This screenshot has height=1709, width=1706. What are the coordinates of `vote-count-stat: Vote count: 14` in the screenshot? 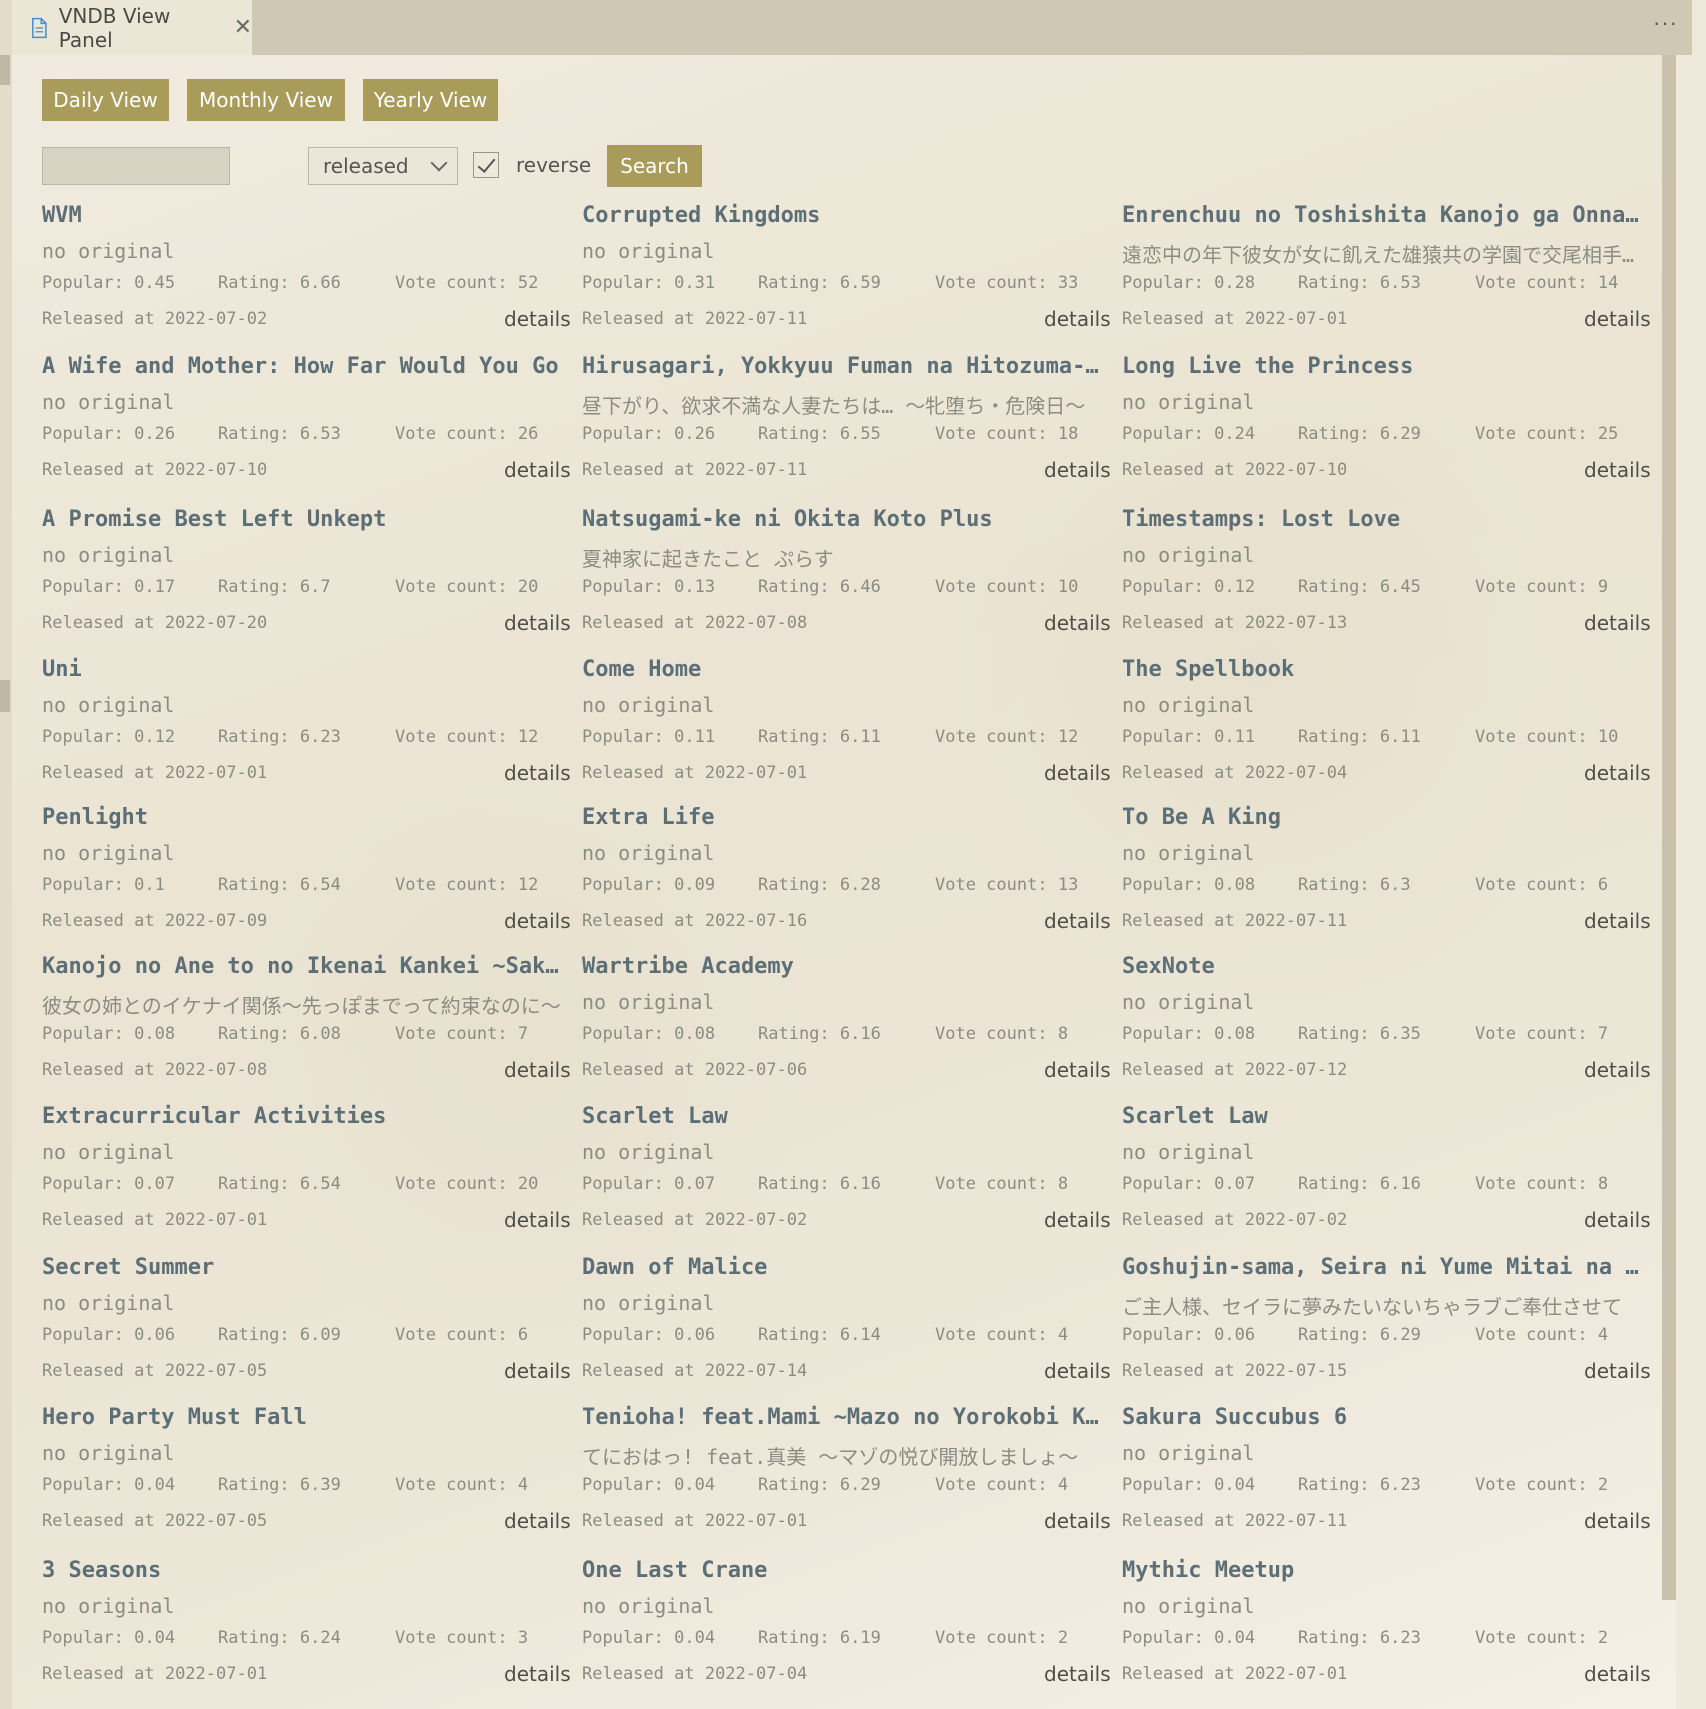 It's located at (1547, 283).